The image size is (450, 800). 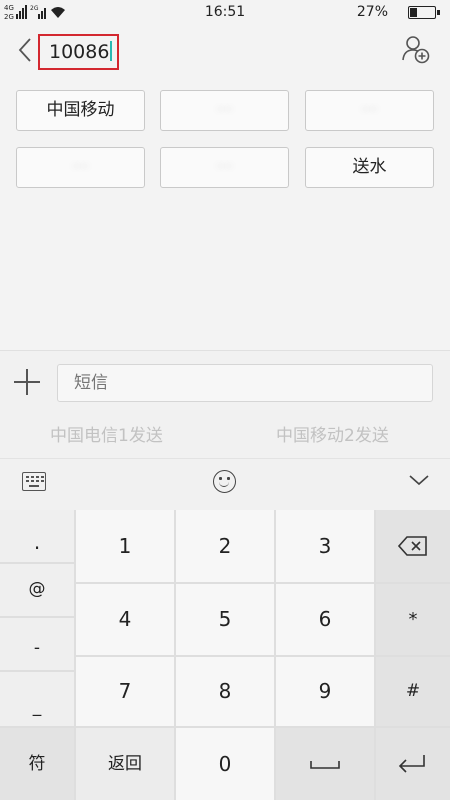 What do you see at coordinates (125, 691) in the screenshot?
I see `key-7: 7` at bounding box center [125, 691].